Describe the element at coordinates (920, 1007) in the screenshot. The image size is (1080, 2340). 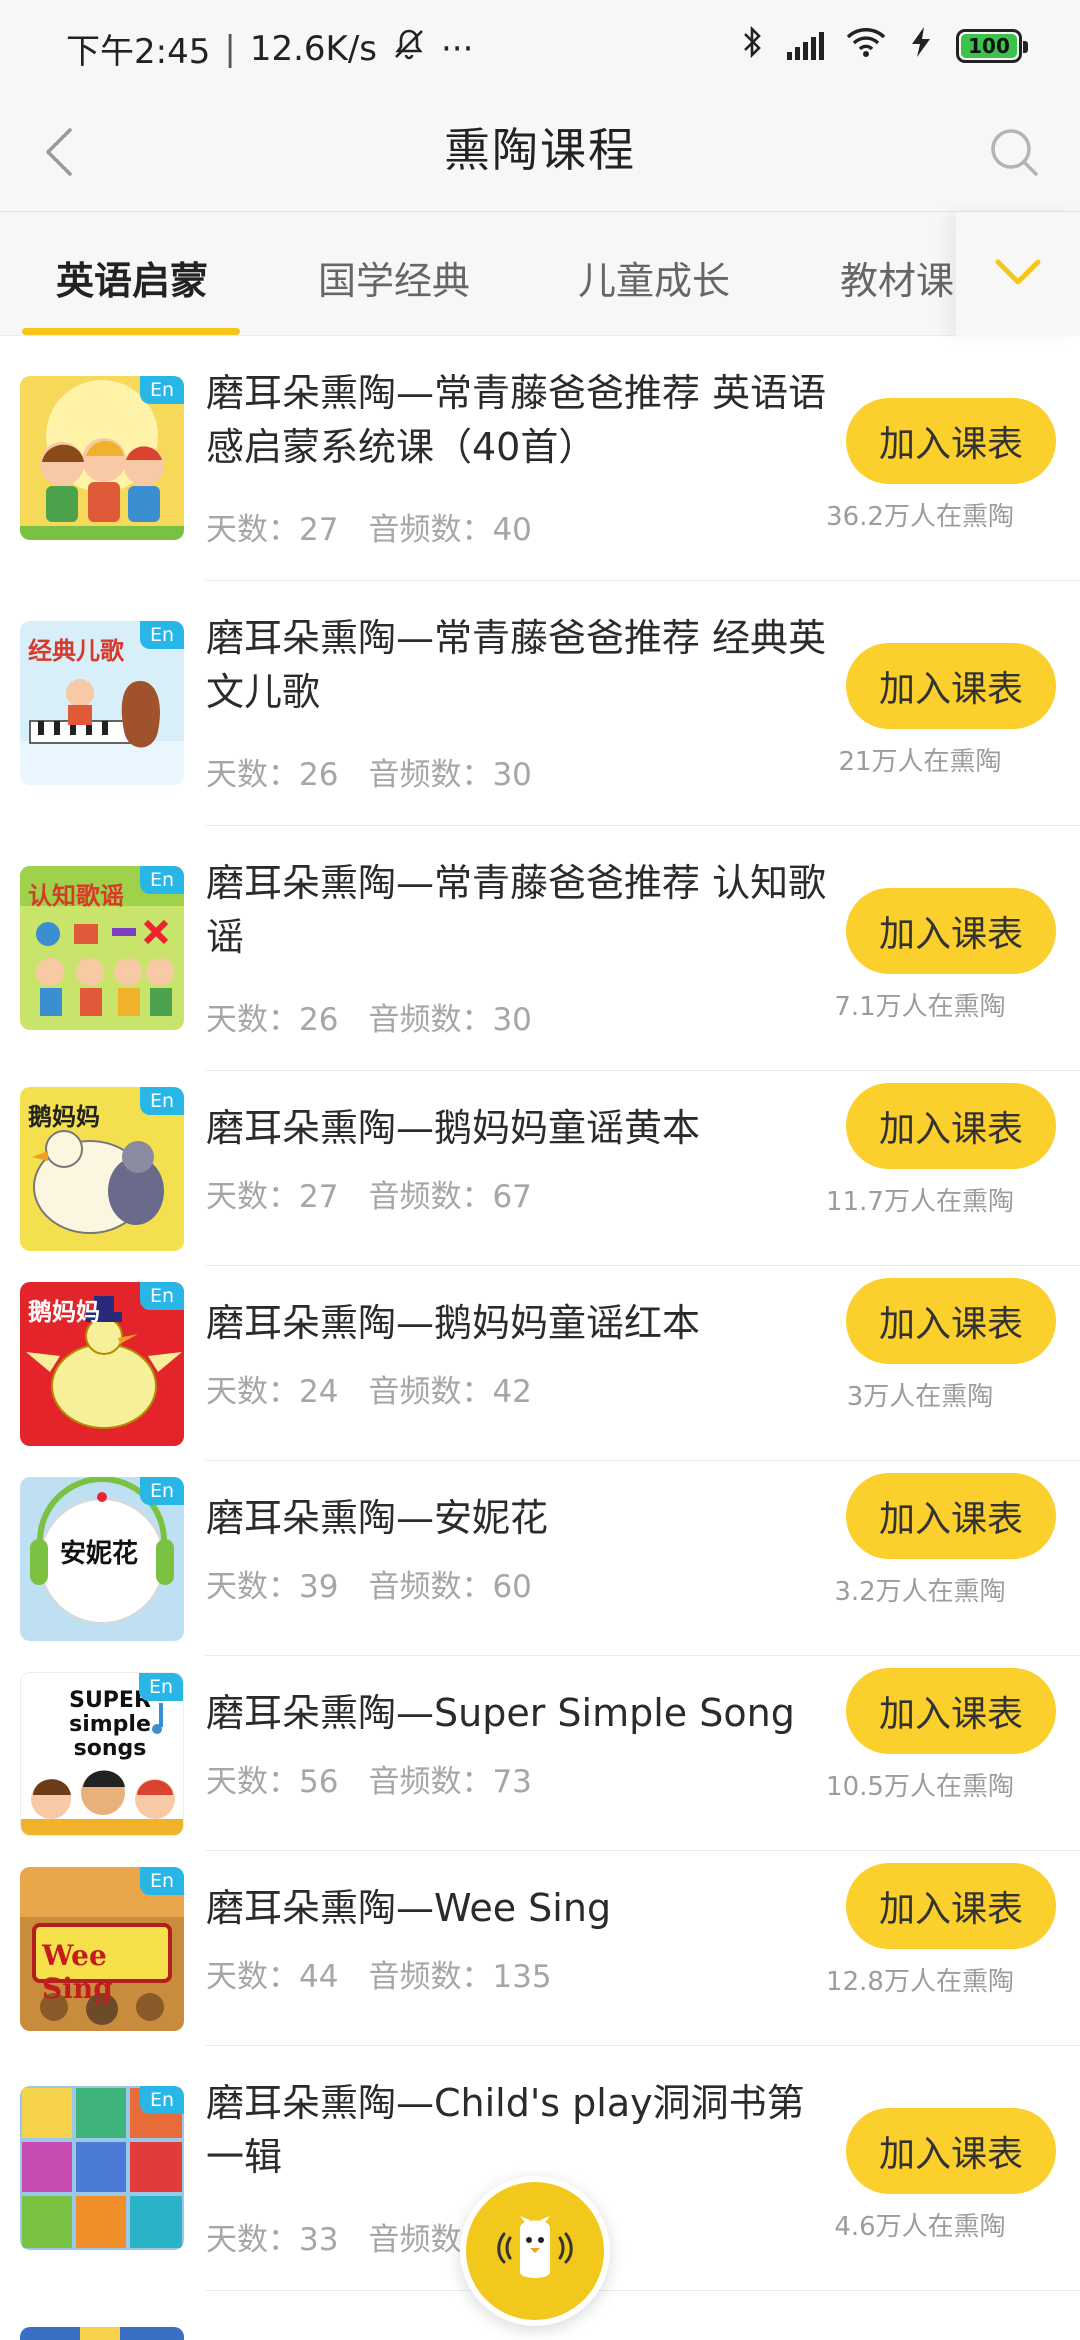
I see `learner-count: 7.1万人在熏陶` at that location.